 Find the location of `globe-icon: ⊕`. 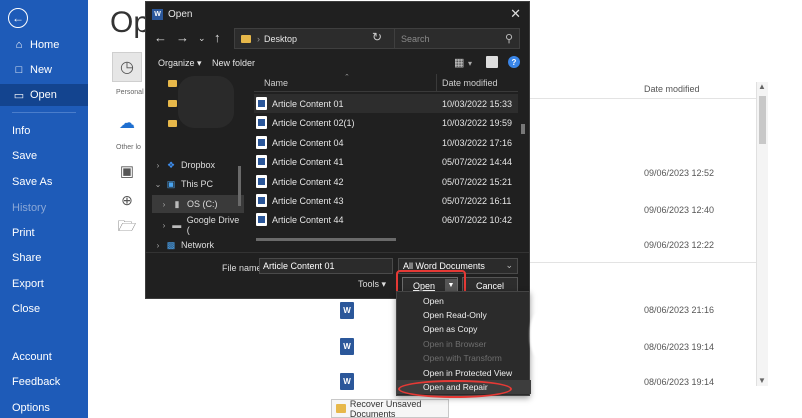

globe-icon: ⊕ is located at coordinates (127, 199).